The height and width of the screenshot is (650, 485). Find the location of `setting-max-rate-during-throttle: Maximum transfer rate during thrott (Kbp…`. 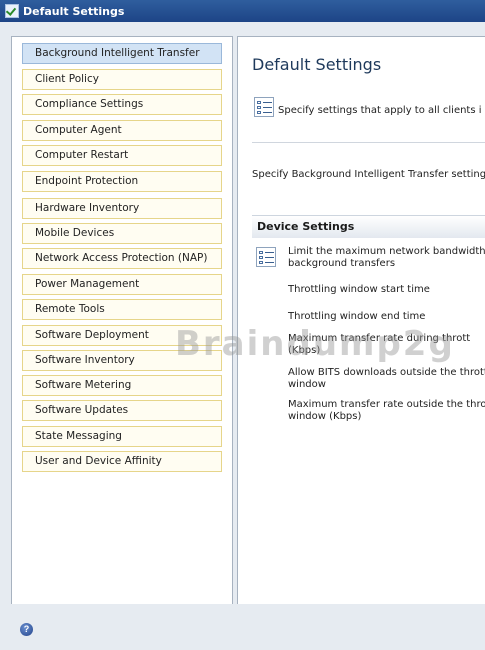

setting-max-rate-during-throttle: Maximum transfer rate during thrott (Kbp… is located at coordinates (379, 345).